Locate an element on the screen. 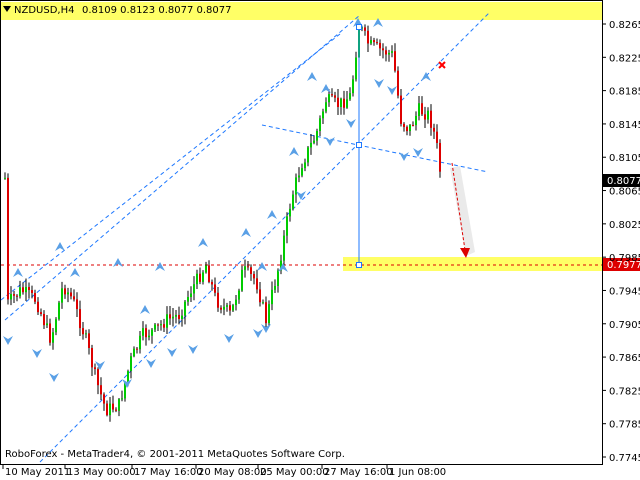  y-tick-label: 0.7785 is located at coordinates (624, 425).